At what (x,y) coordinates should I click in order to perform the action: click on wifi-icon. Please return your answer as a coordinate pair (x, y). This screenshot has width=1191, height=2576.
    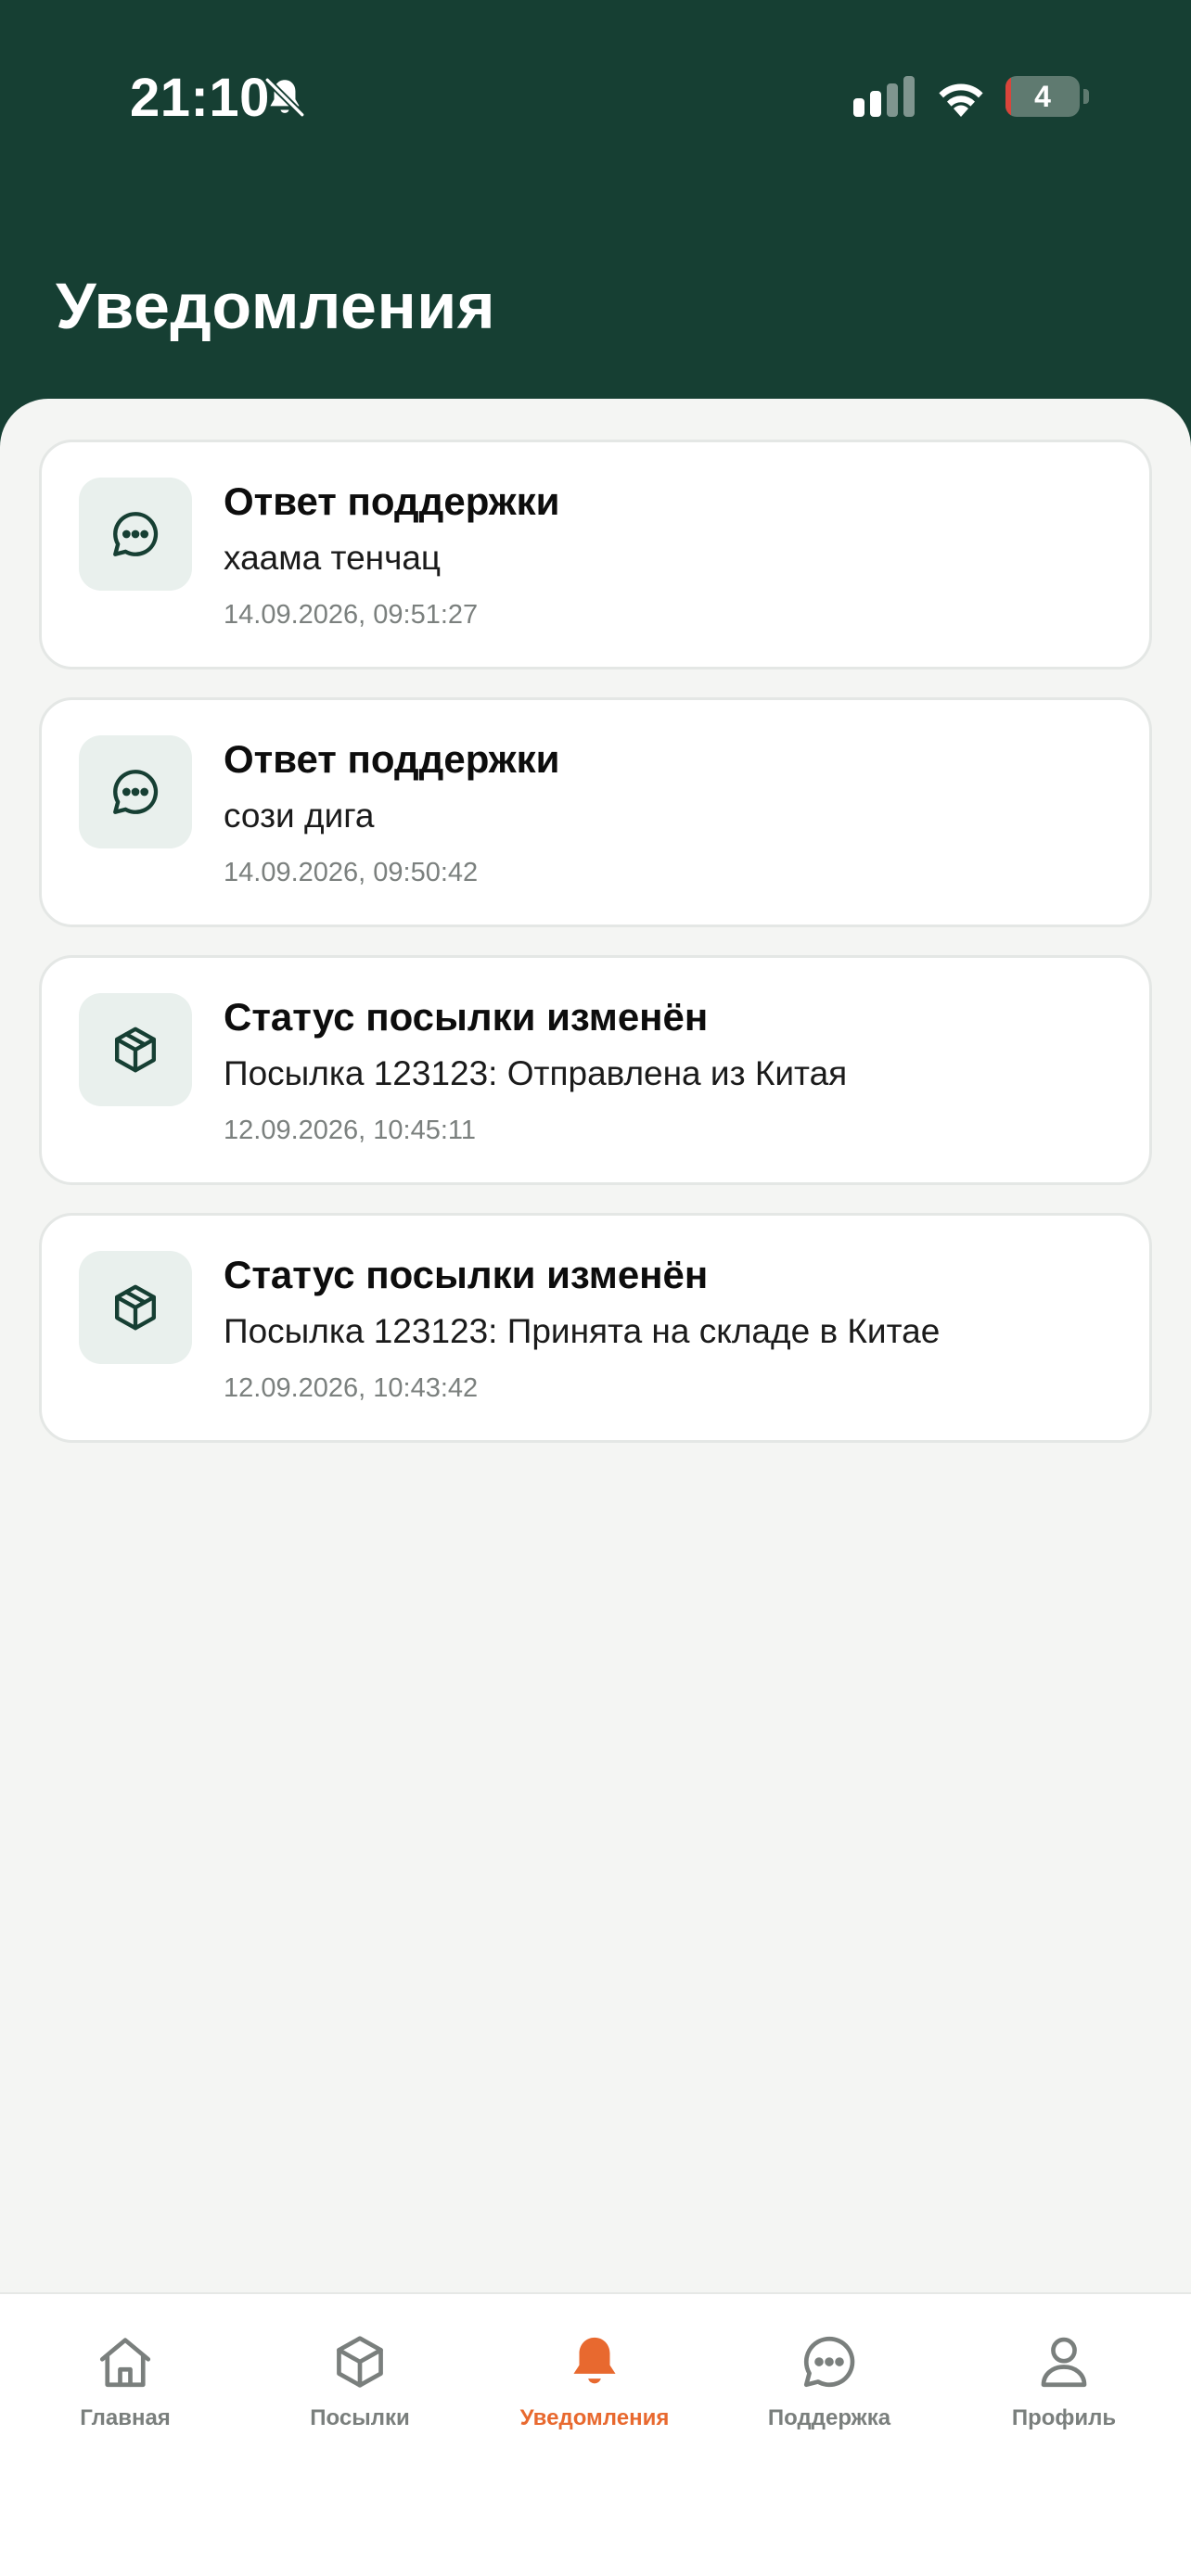
    Looking at the image, I should click on (961, 100).